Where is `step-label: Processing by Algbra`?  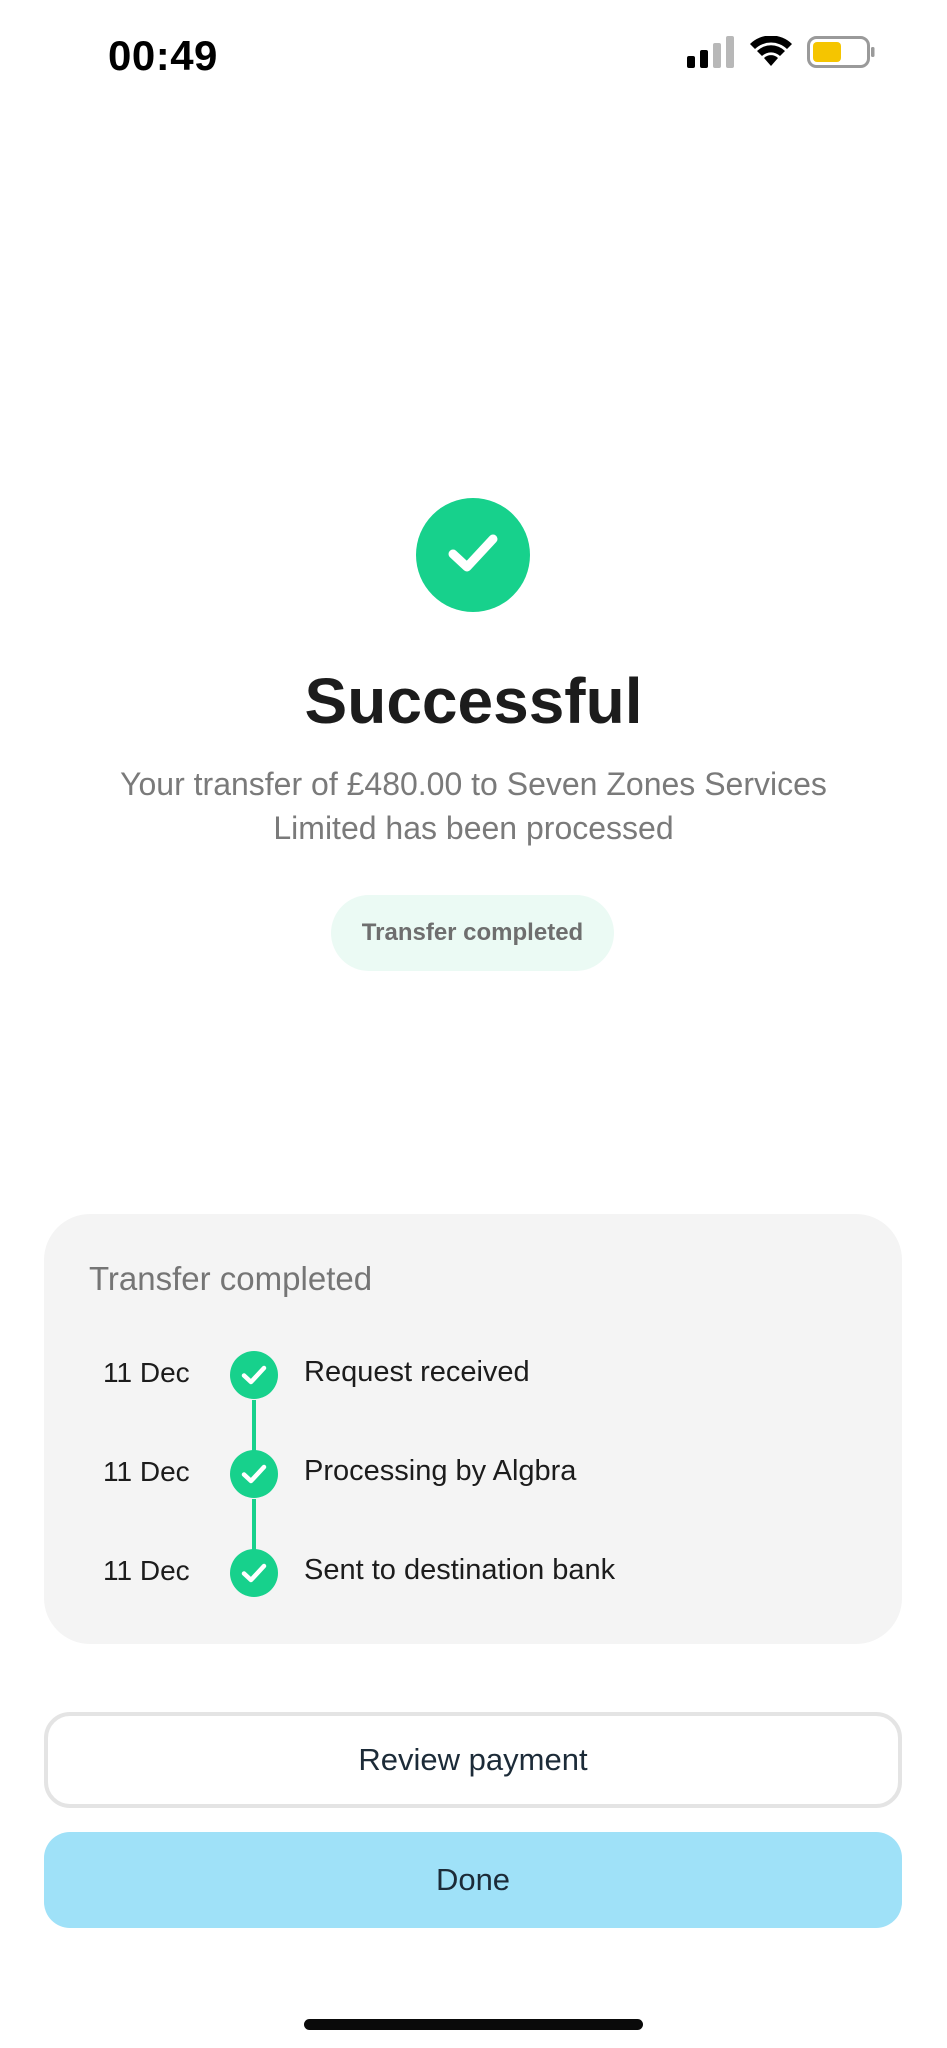 step-label: Processing by Algbra is located at coordinates (440, 1471).